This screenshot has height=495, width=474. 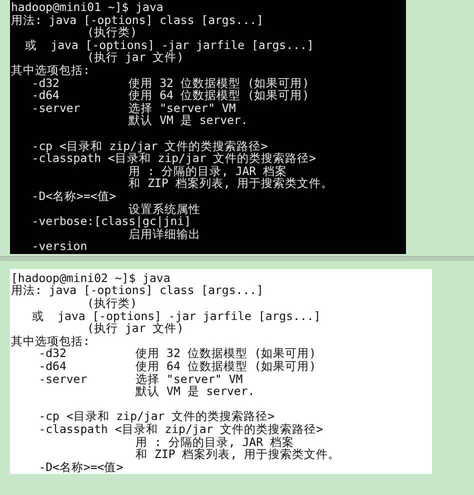 I want to click on terminal-line: hadoop@mini01 ~]$ java, so click(x=87, y=7).